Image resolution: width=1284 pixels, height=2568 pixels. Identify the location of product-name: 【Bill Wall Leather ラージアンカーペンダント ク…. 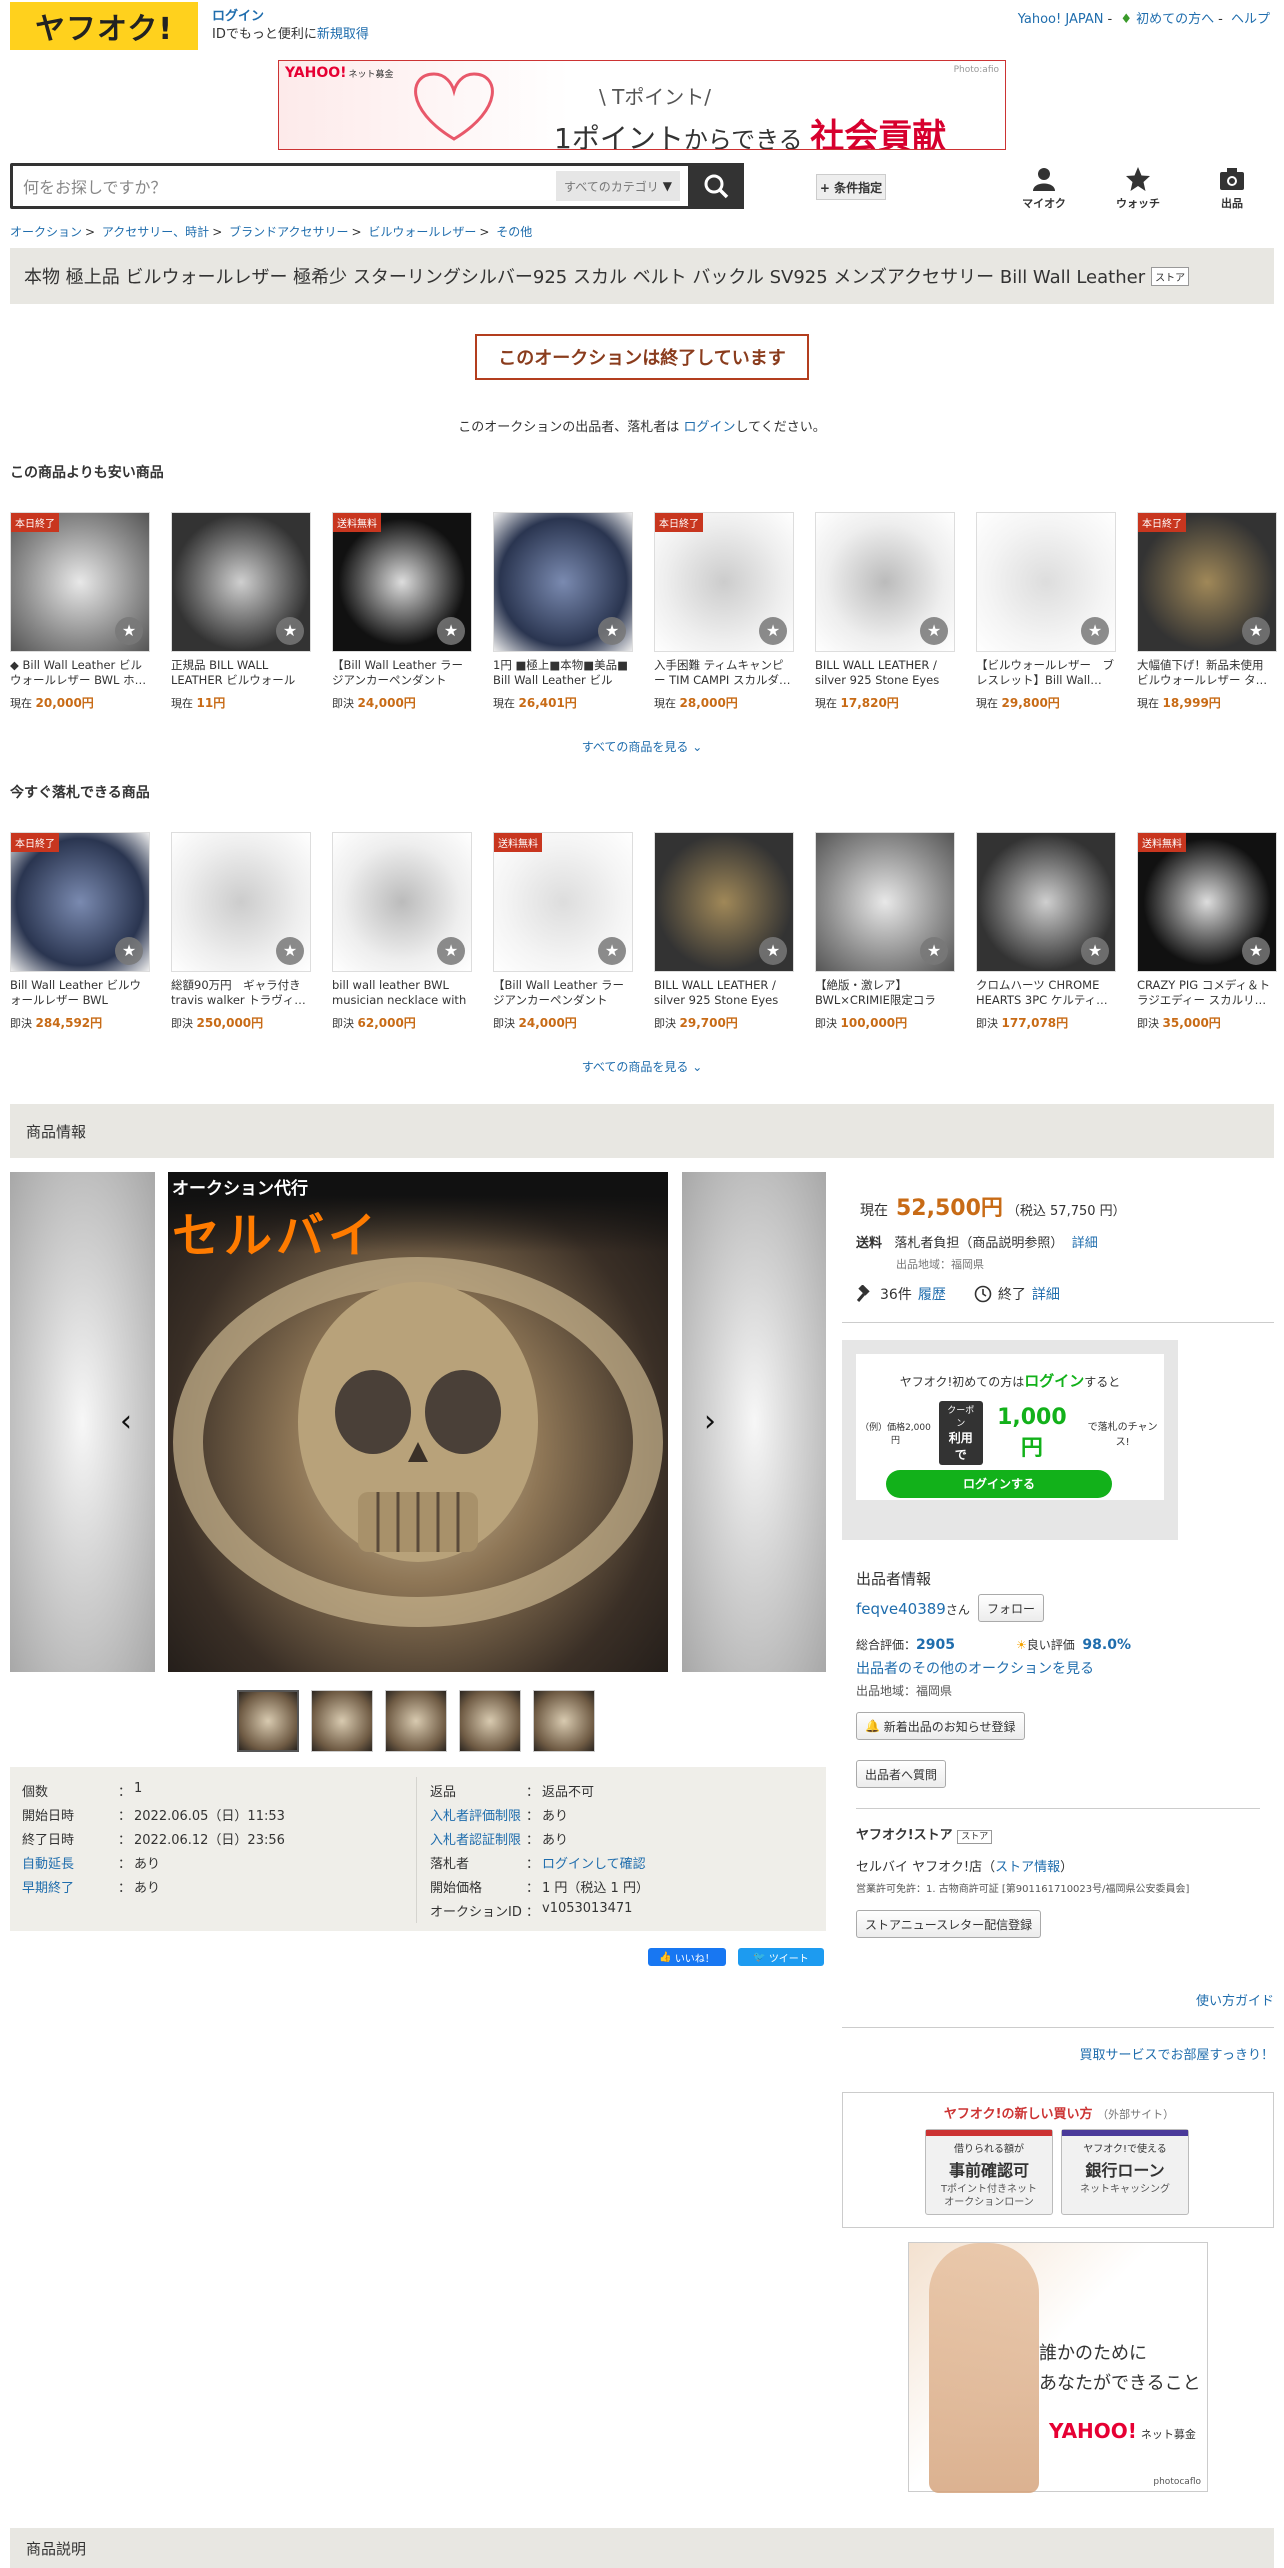
(563, 993).